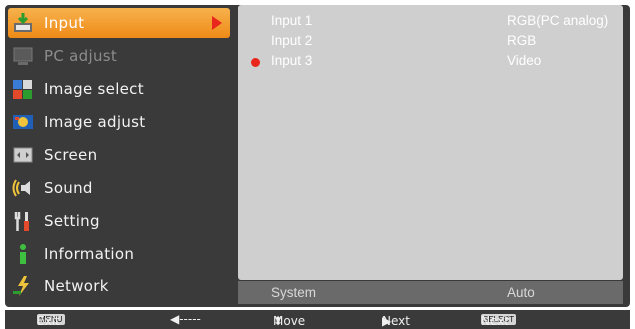 The height and width of the screenshot is (329, 635). Describe the element at coordinates (396, 321) in the screenshot. I see `help-next-label: Next` at that location.